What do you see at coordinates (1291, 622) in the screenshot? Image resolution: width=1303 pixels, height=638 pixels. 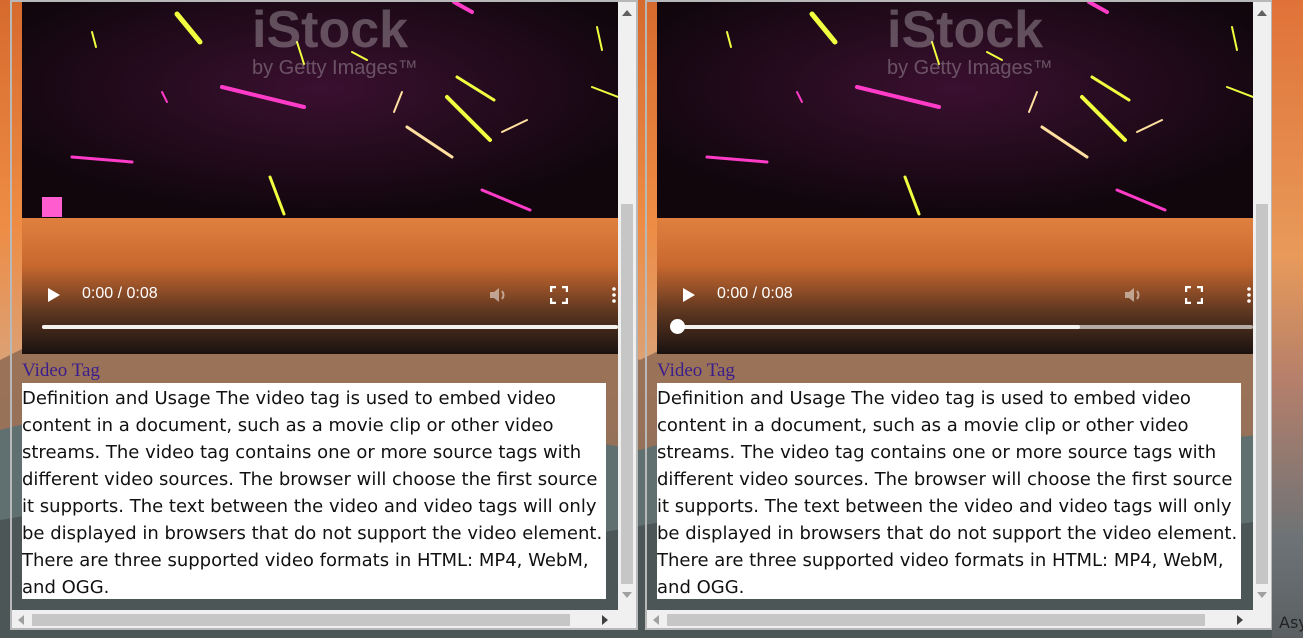 I see `edge-text: Asy` at bounding box center [1291, 622].